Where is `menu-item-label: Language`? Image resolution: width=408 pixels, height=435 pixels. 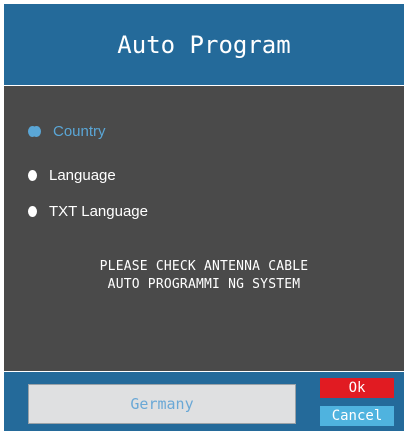 menu-item-label: Language is located at coordinates (82, 175).